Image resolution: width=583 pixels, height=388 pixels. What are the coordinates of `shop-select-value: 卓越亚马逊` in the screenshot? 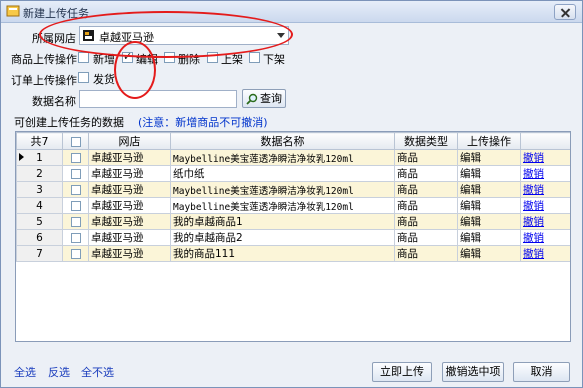 It's located at (126, 37).